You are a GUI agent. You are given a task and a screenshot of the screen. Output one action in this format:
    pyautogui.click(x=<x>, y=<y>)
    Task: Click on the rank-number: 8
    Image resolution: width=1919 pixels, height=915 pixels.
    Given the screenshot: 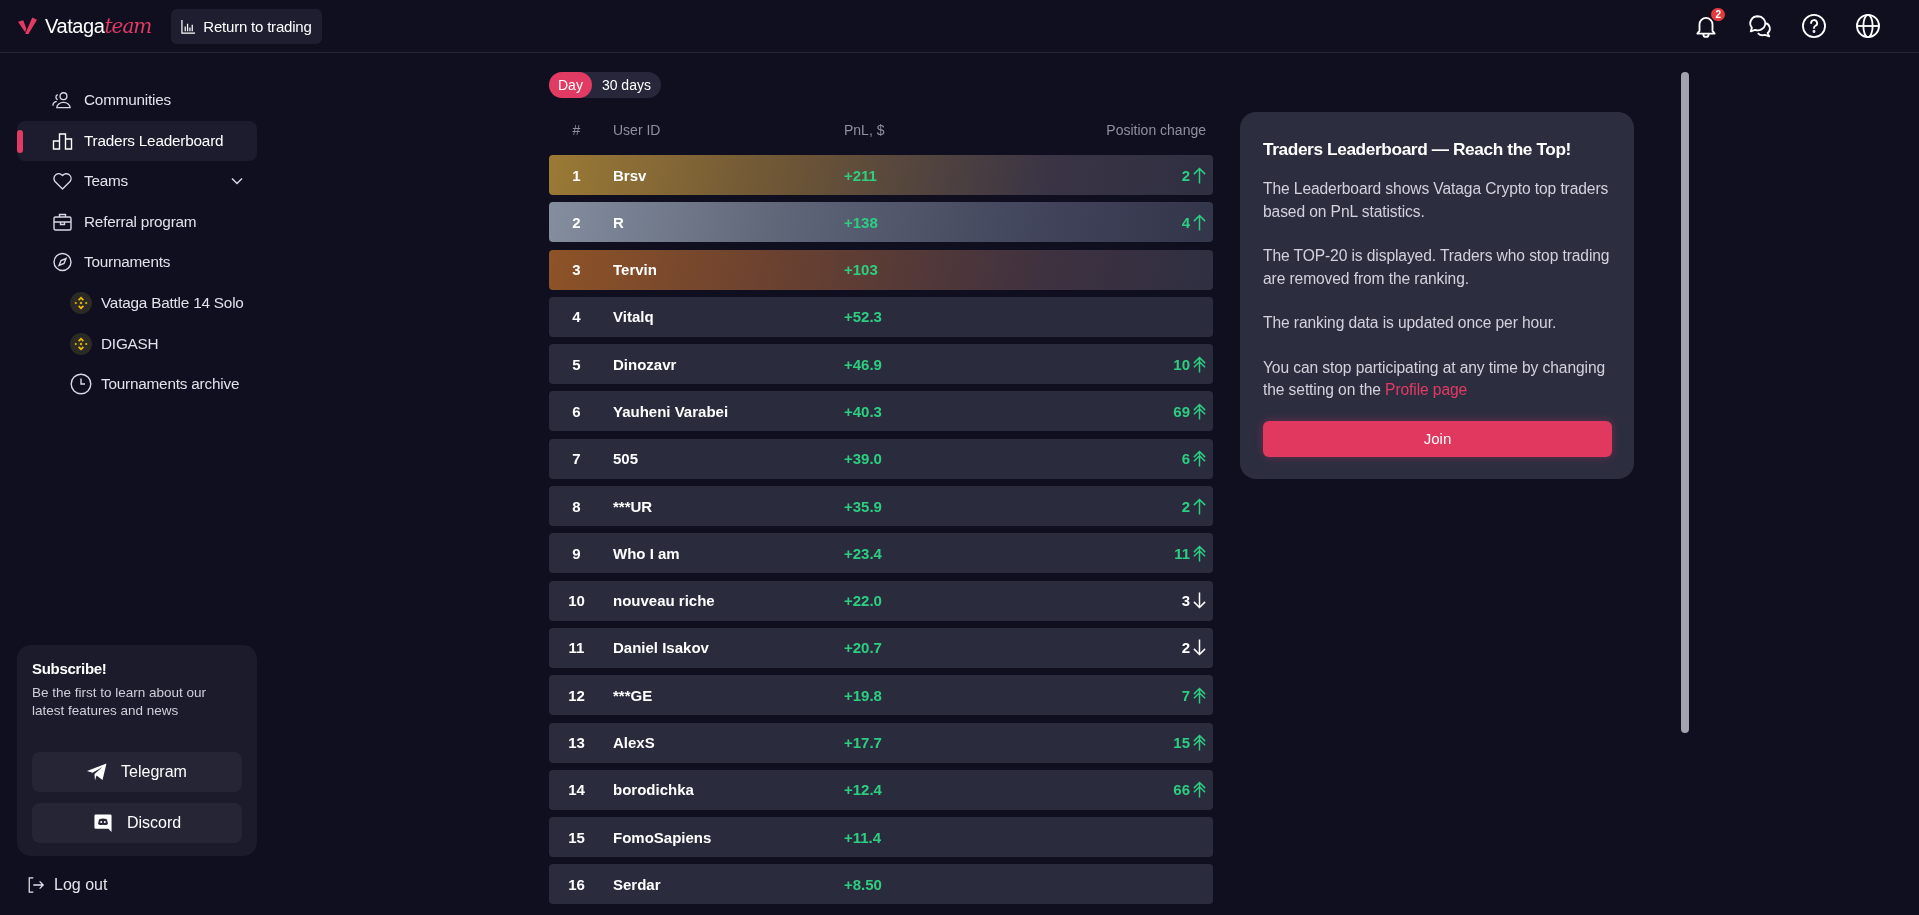 What is the action you would take?
    pyautogui.click(x=576, y=506)
    